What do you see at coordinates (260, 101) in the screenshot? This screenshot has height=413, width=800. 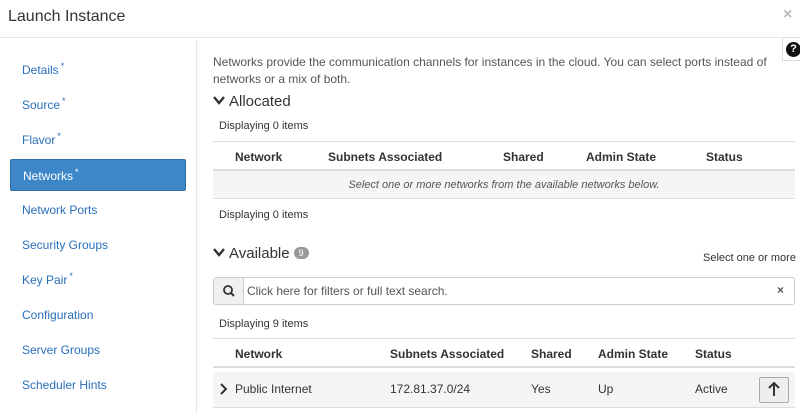 I see `allocated-title: Allocated` at bounding box center [260, 101].